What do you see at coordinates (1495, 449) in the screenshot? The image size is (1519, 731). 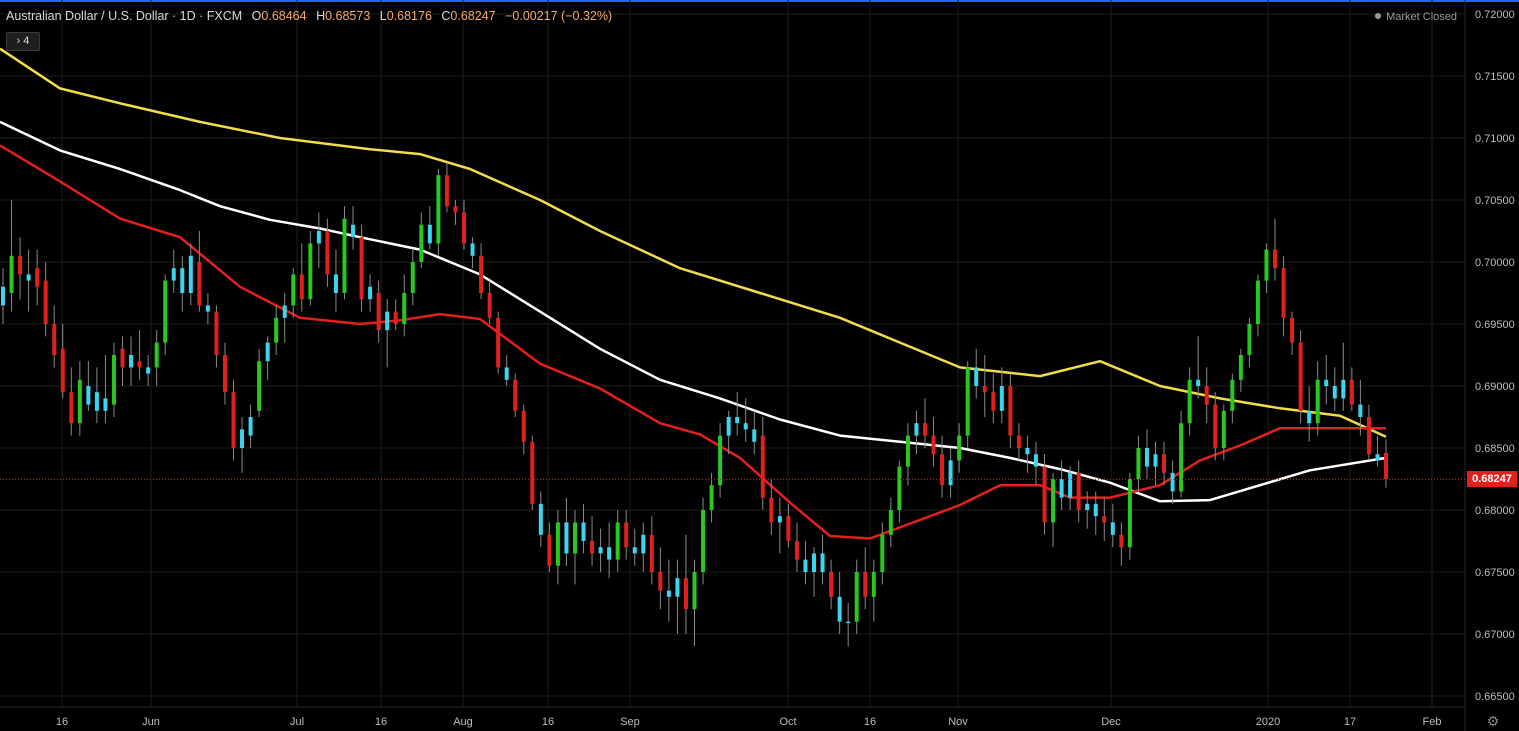 I see `price-tick-label: 0.68500` at bounding box center [1495, 449].